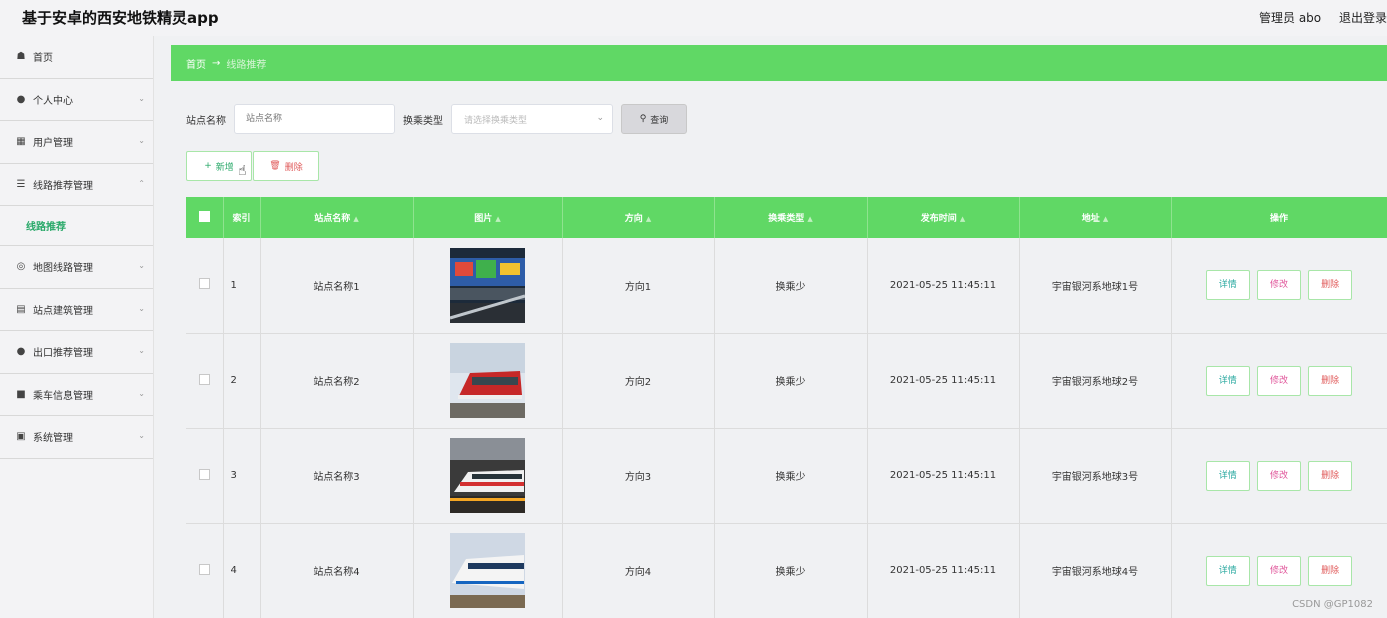 The width and height of the screenshot is (1387, 618). I want to click on column-header: 站点名称 ▲, so click(337, 217).